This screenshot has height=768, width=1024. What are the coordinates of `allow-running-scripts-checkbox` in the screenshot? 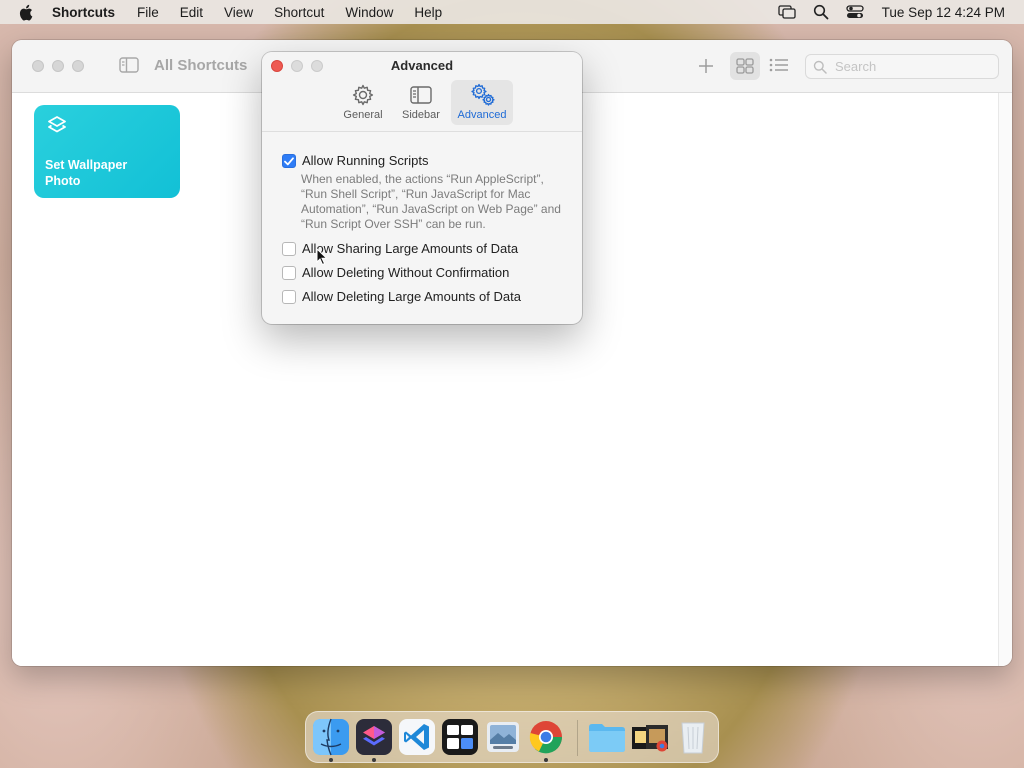 It's located at (289, 161).